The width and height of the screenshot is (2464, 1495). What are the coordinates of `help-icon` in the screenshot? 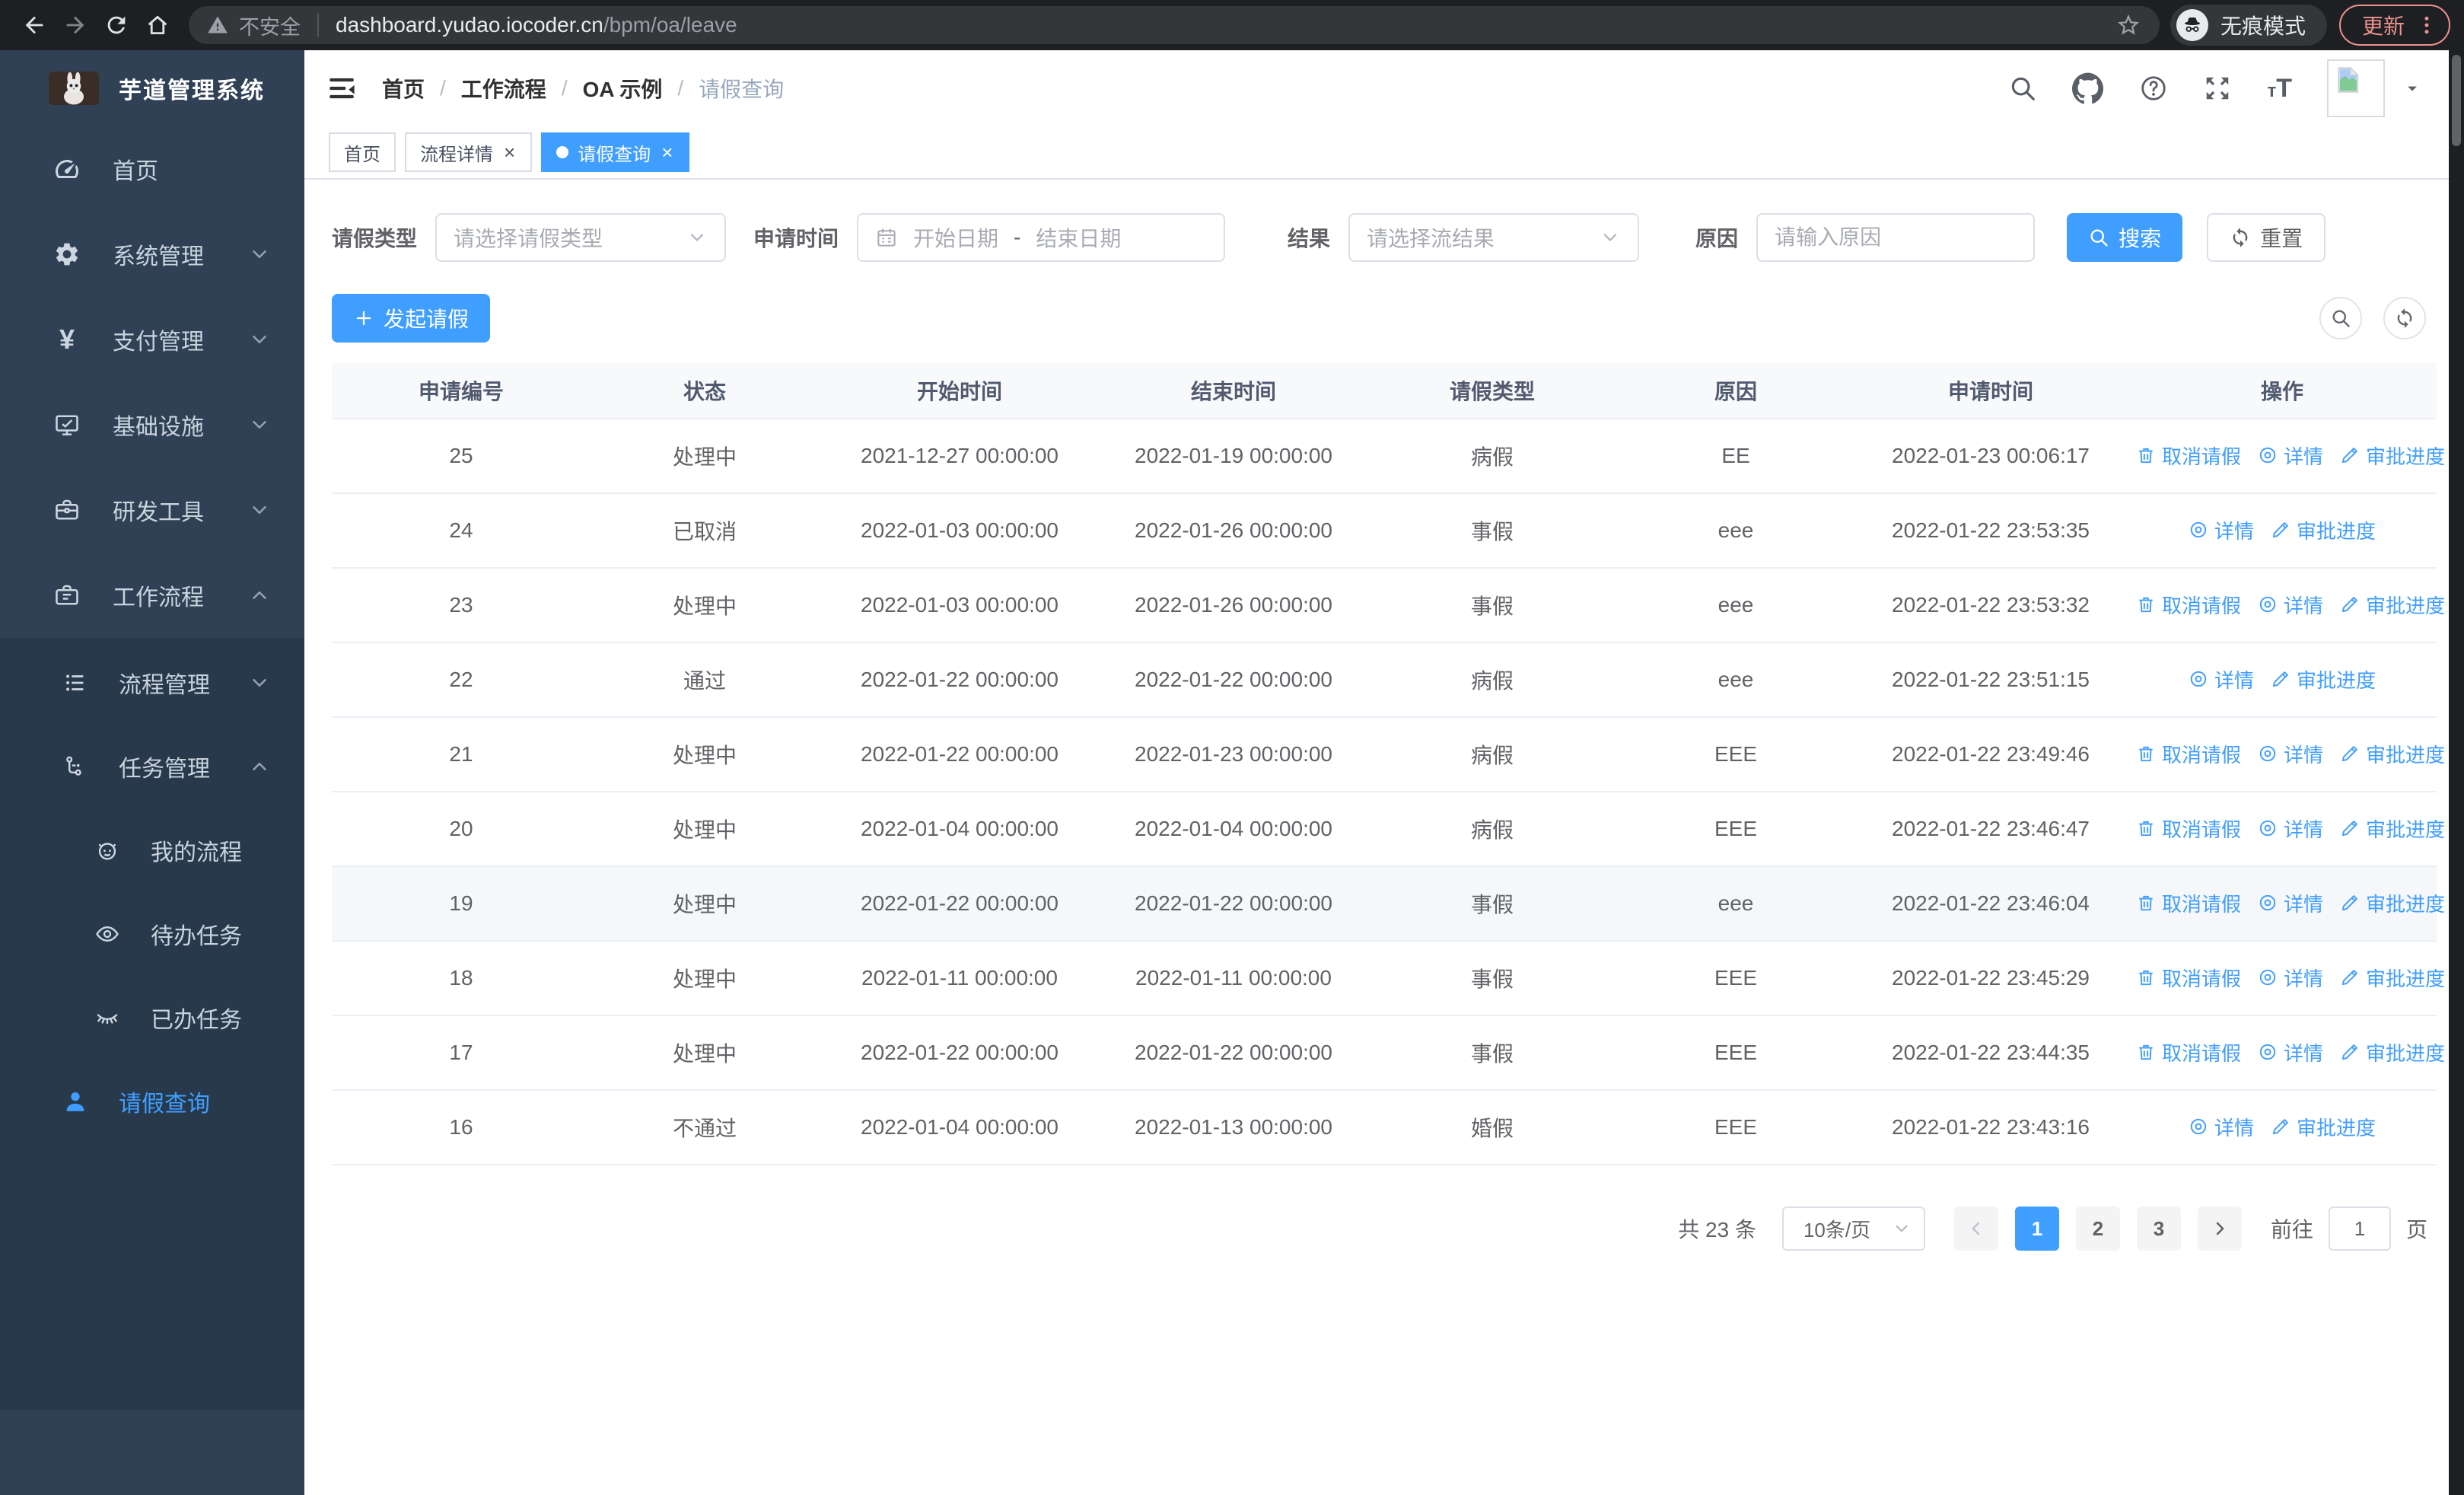 It's located at (2153, 89).